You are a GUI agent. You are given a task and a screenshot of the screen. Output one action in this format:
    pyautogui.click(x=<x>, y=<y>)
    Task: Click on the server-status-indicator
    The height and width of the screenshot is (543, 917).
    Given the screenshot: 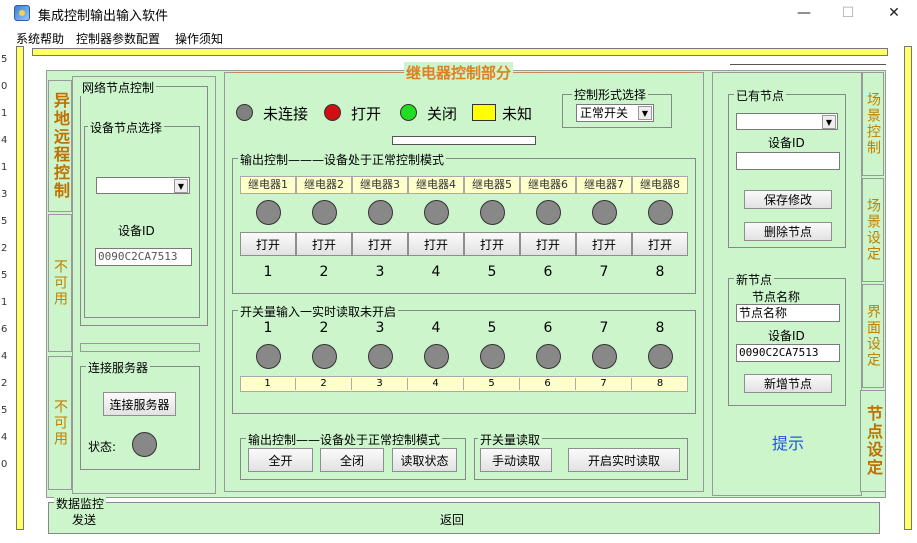 What is the action you would take?
    pyautogui.click(x=144, y=444)
    